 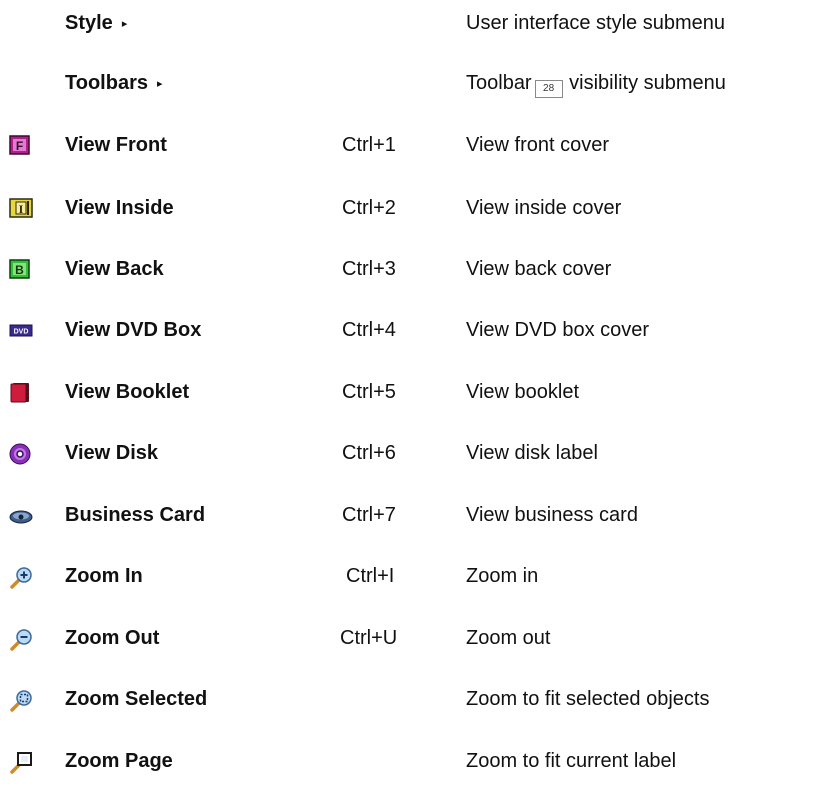 I want to click on menu-item-label: Toolbars ▸, so click(x=114, y=83).